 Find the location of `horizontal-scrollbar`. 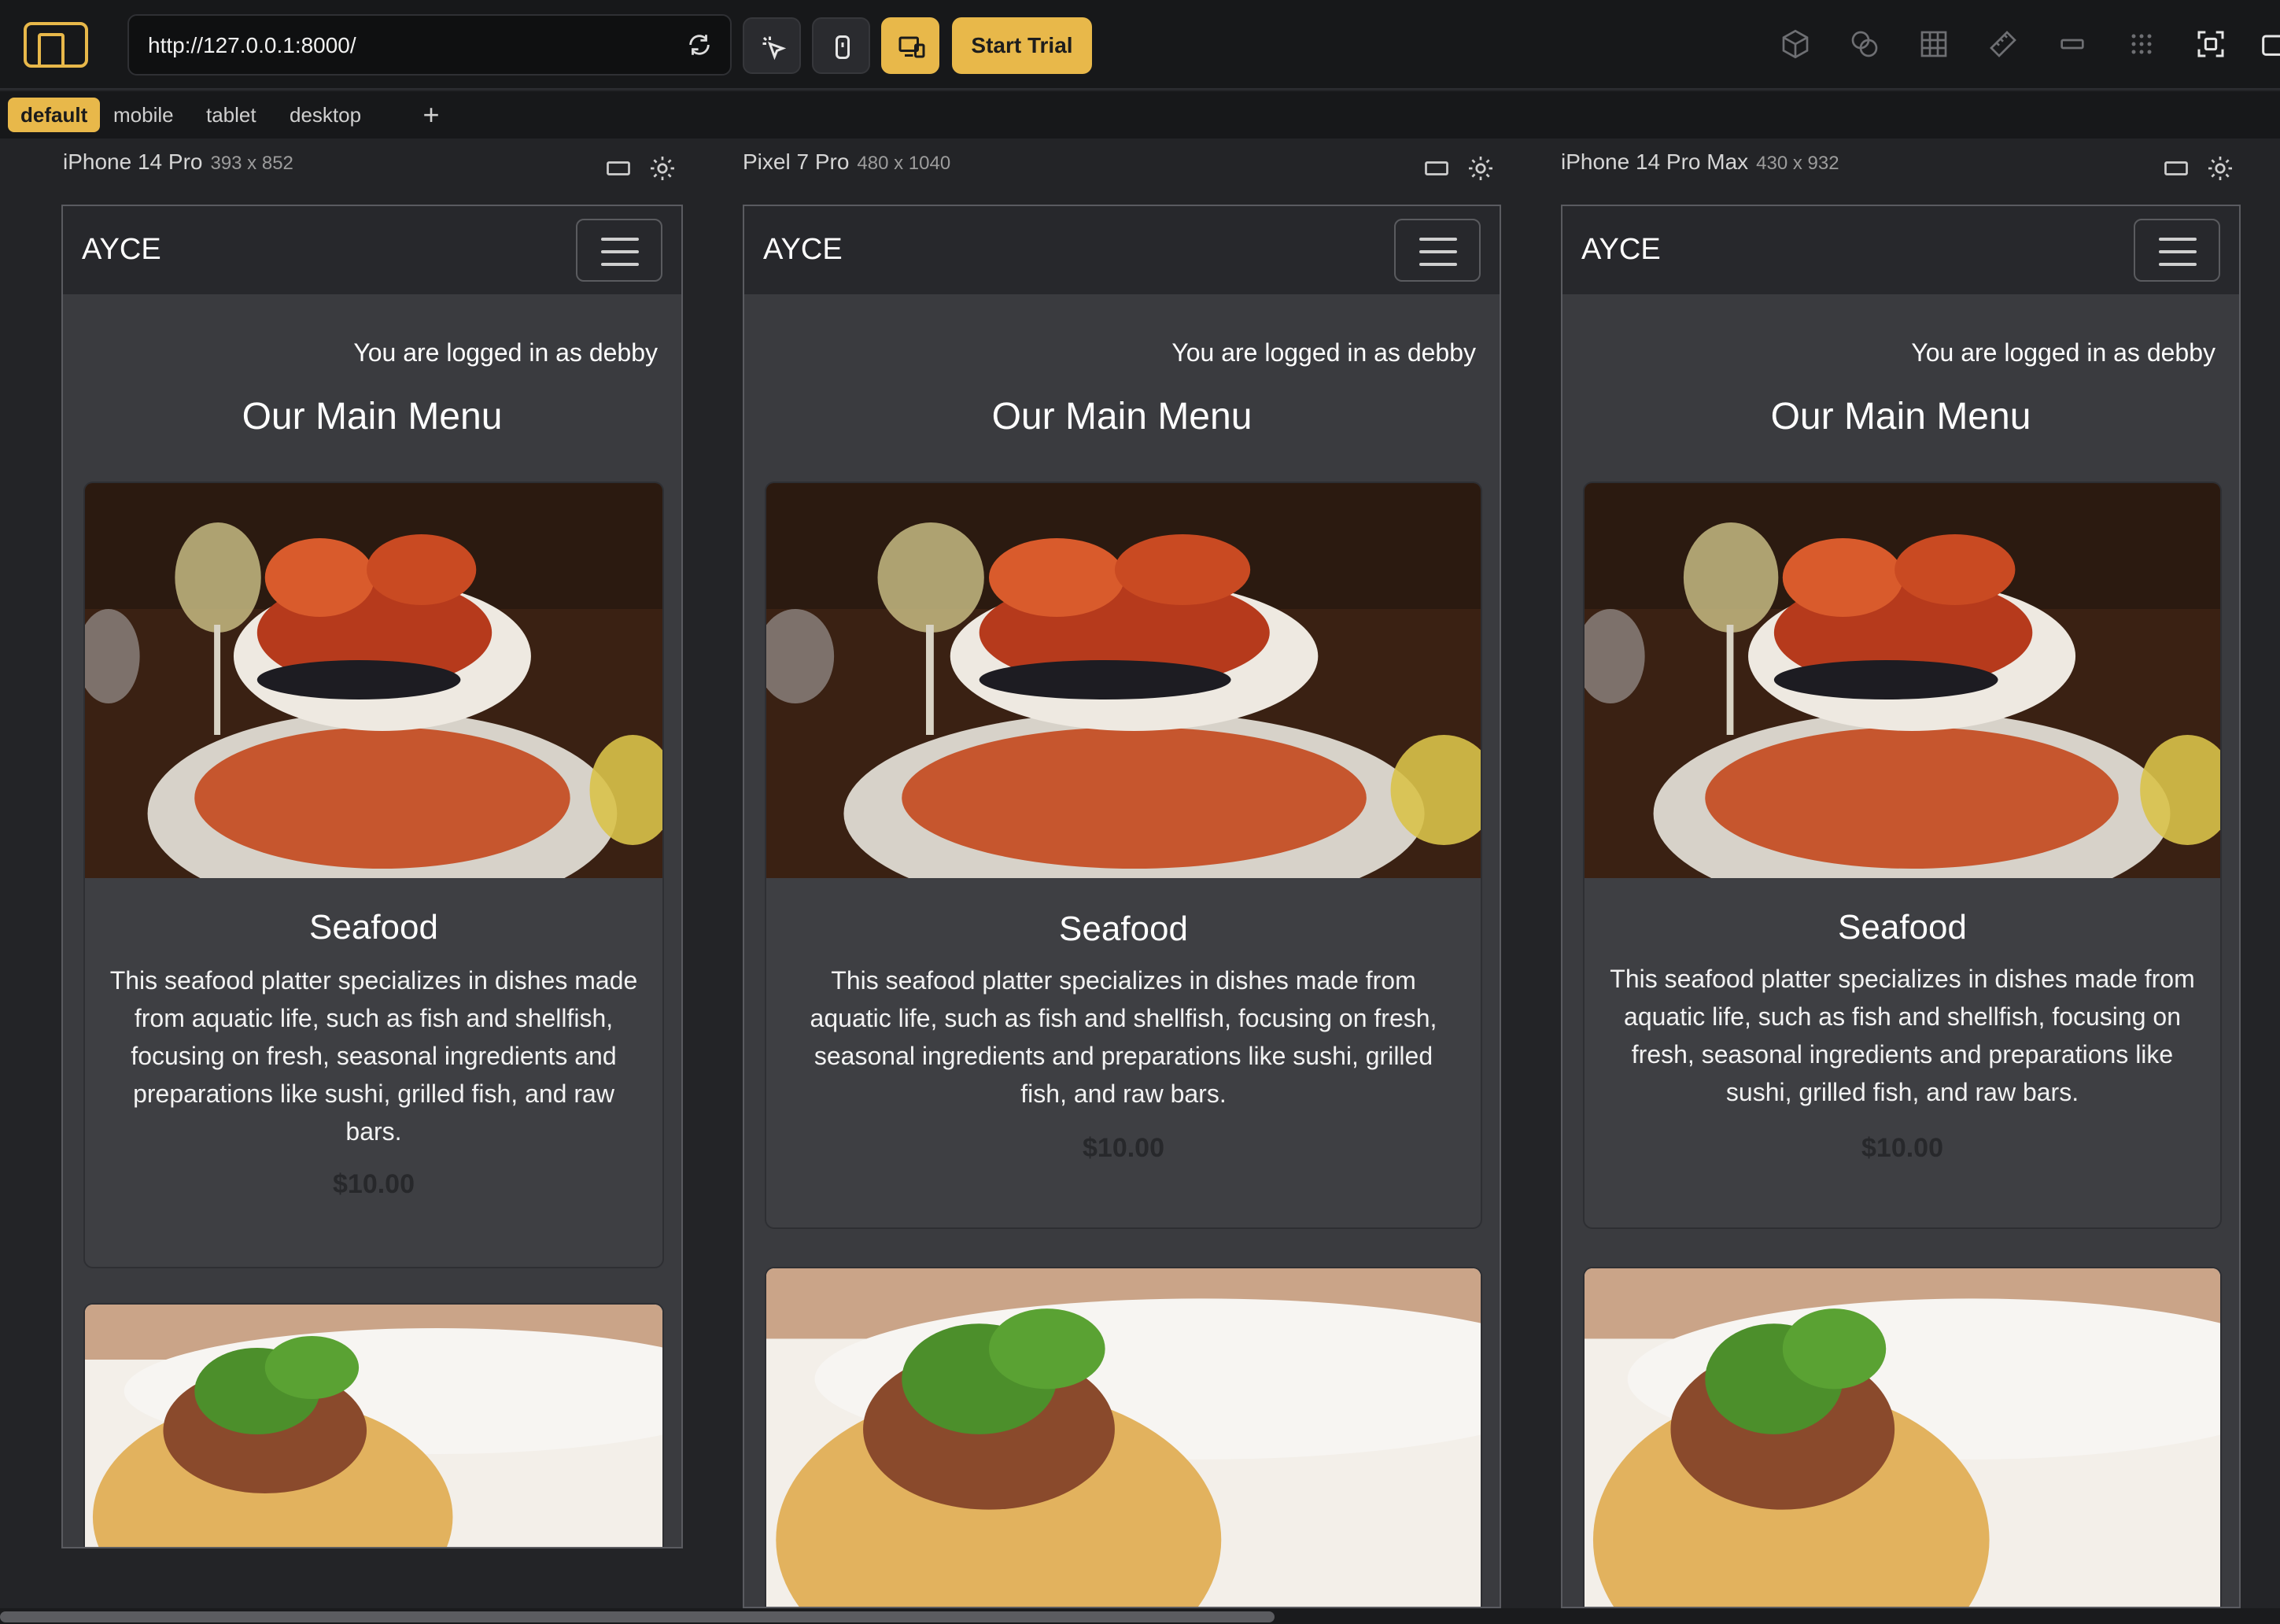

horizontal-scrollbar is located at coordinates (1140, 1616).